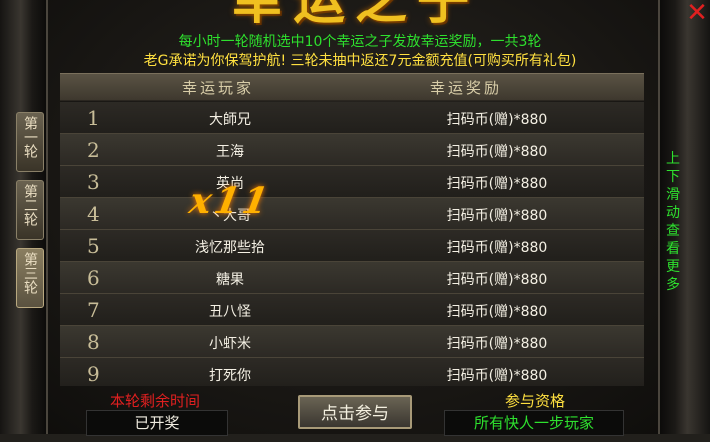 The image size is (710, 442). I want to click on timer-value: 已开奖, so click(157, 423).